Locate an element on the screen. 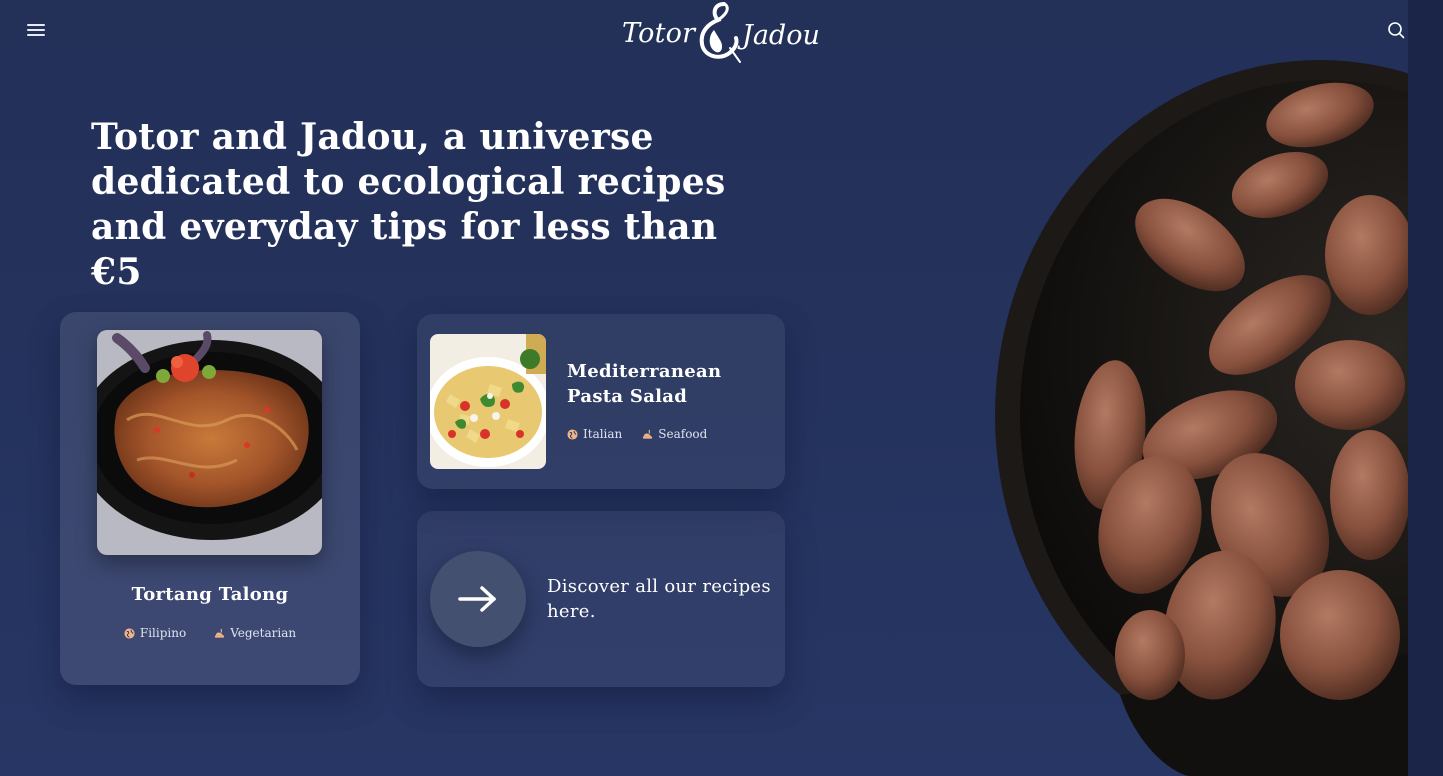 This screenshot has height=776, width=1443. recipe-card-tortang-talong: Tortang Talong Filipino Vegetarian is located at coordinates (210, 498).